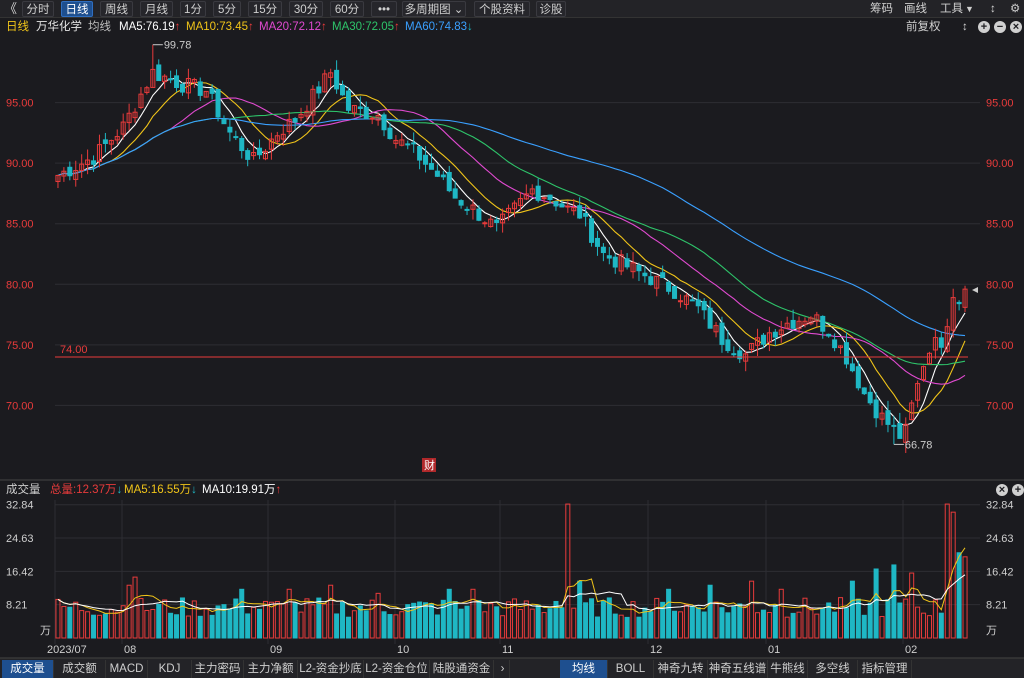 The image size is (1024, 678). Describe the element at coordinates (631, 669) in the screenshot. I see `overlay-tab-1: BOLL` at that location.